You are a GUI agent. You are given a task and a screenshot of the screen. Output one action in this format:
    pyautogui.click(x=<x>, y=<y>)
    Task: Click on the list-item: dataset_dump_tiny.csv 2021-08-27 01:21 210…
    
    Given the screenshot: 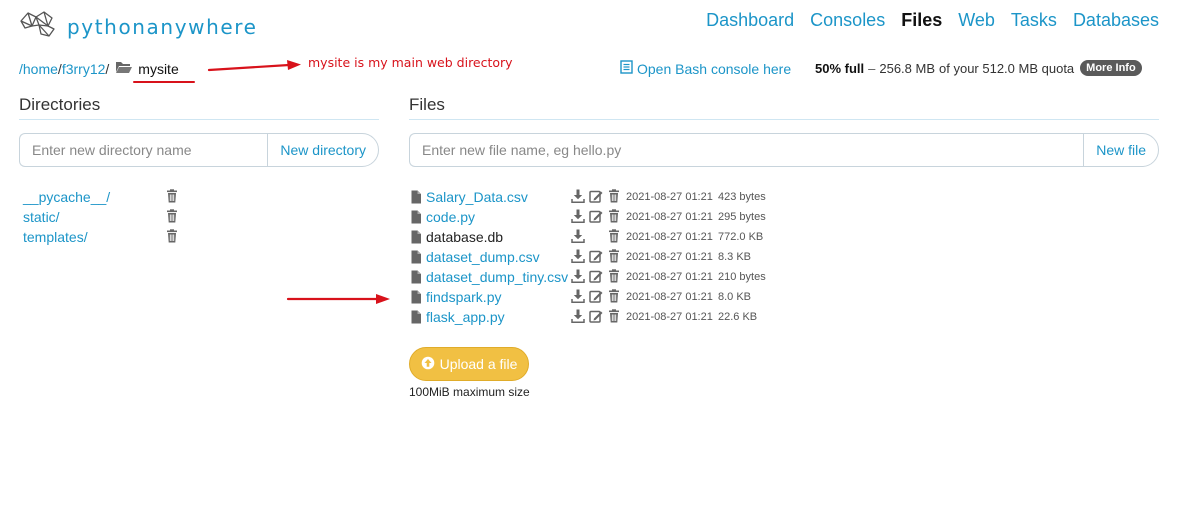 What is the action you would take?
    pyautogui.click(x=587, y=277)
    